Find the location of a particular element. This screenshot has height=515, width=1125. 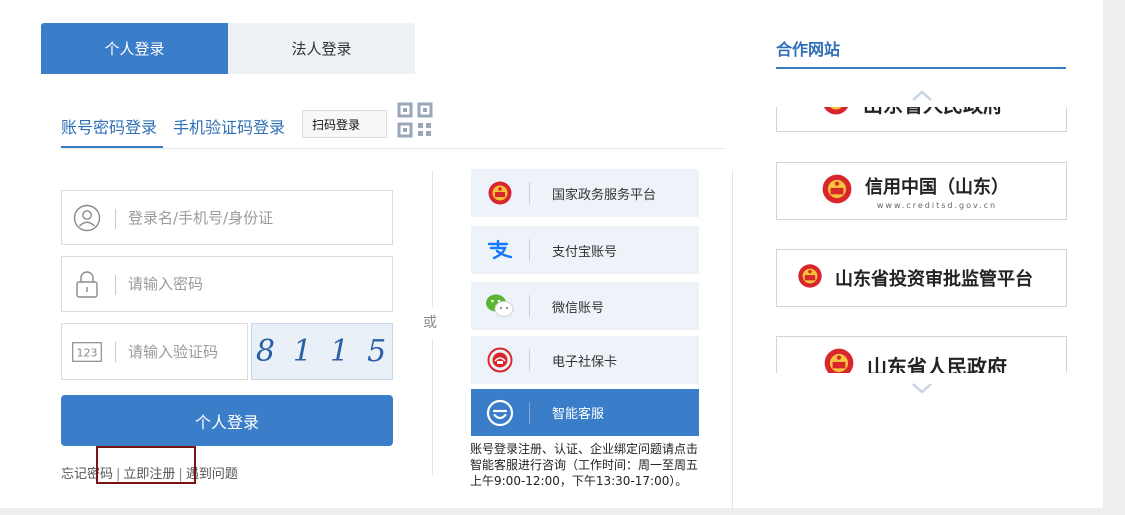

tabs-divider is located at coordinates (393, 148).